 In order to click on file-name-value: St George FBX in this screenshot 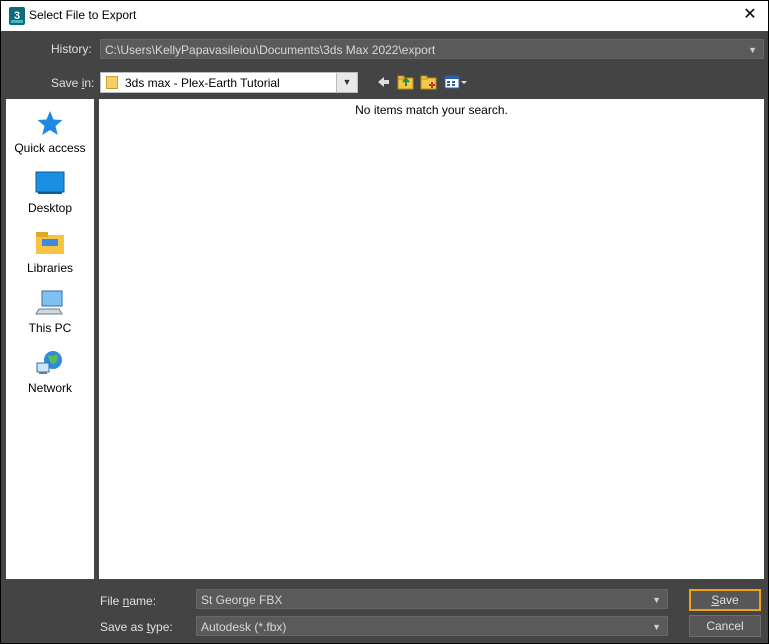, I will do `click(242, 600)`.